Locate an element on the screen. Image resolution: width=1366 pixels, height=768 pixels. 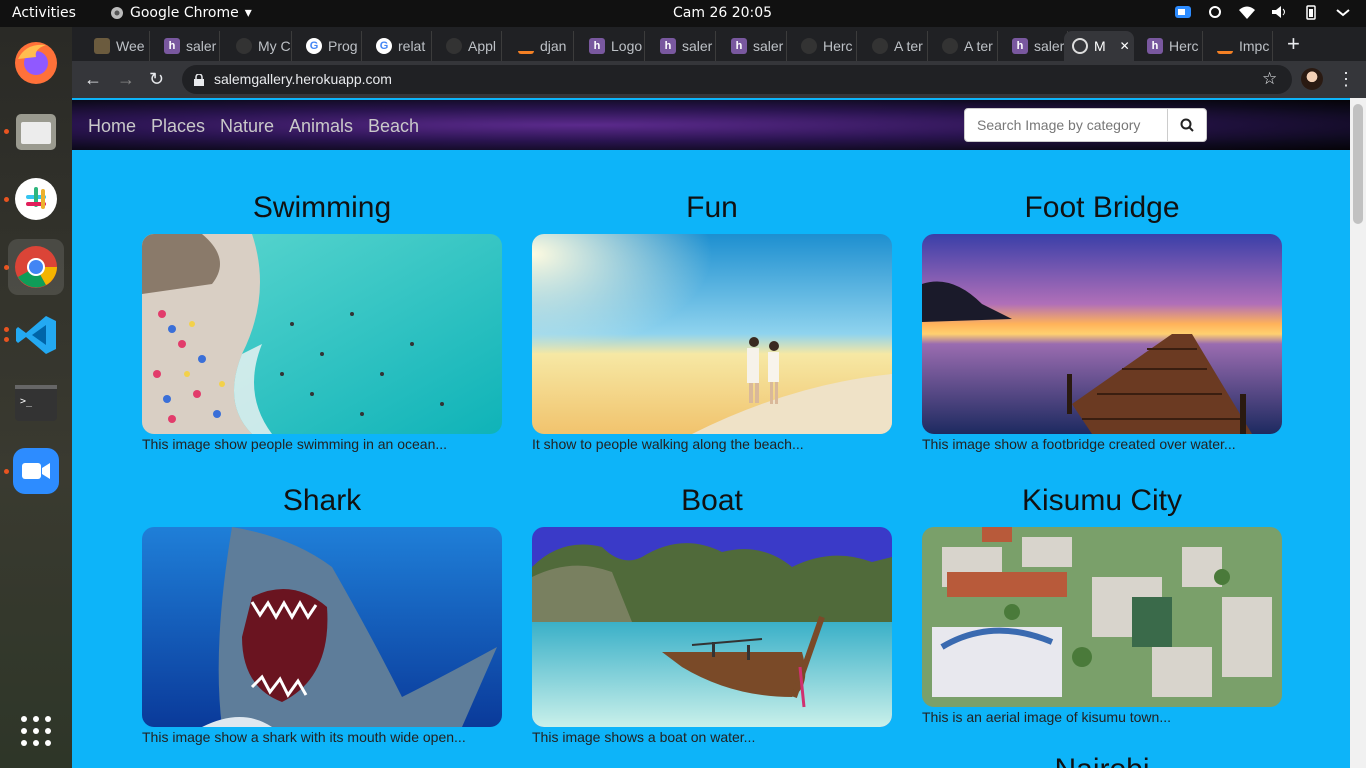
volume-icon is located at coordinates (1279, 12).